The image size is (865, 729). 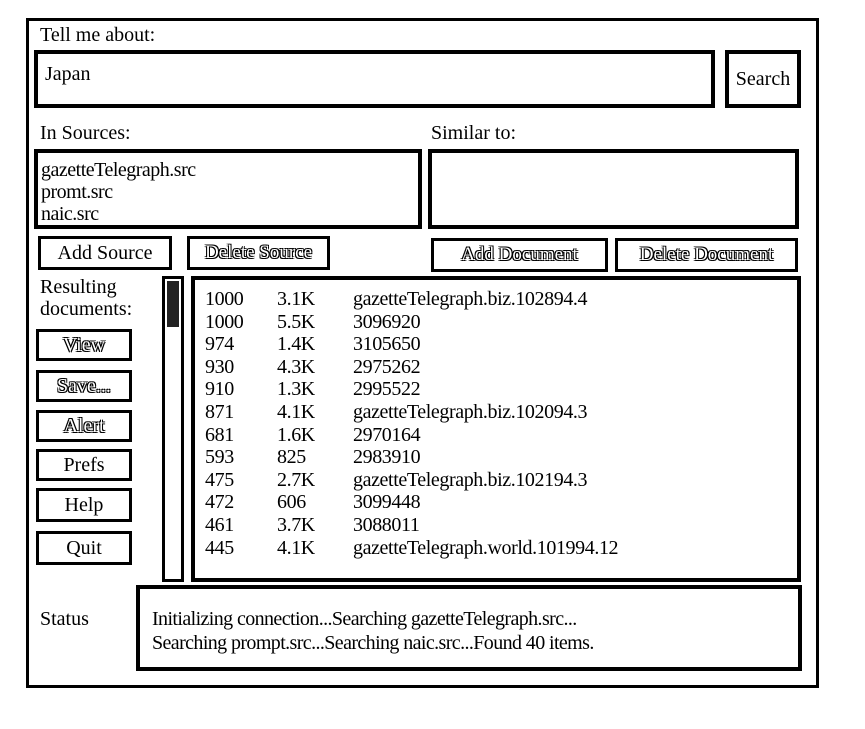 I want to click on result-size: 3.1K, so click(x=296, y=299).